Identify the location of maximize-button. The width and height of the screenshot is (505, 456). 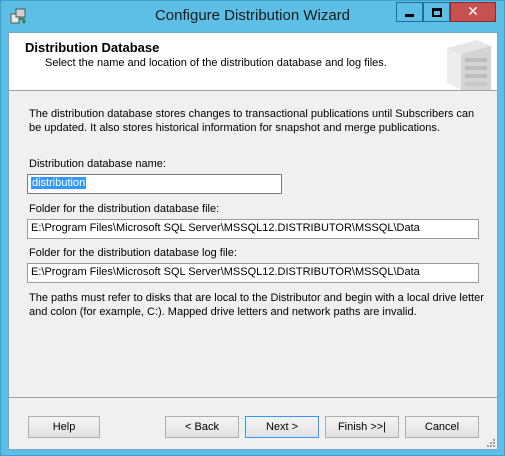
(436, 12).